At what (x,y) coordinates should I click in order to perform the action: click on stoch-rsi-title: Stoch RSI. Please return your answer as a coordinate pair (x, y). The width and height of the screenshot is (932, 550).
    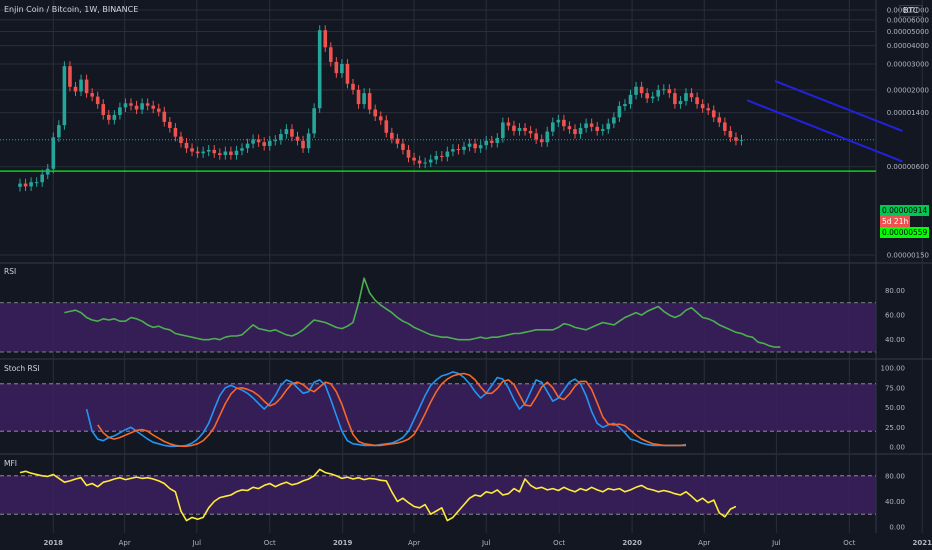
    Looking at the image, I should click on (22, 368).